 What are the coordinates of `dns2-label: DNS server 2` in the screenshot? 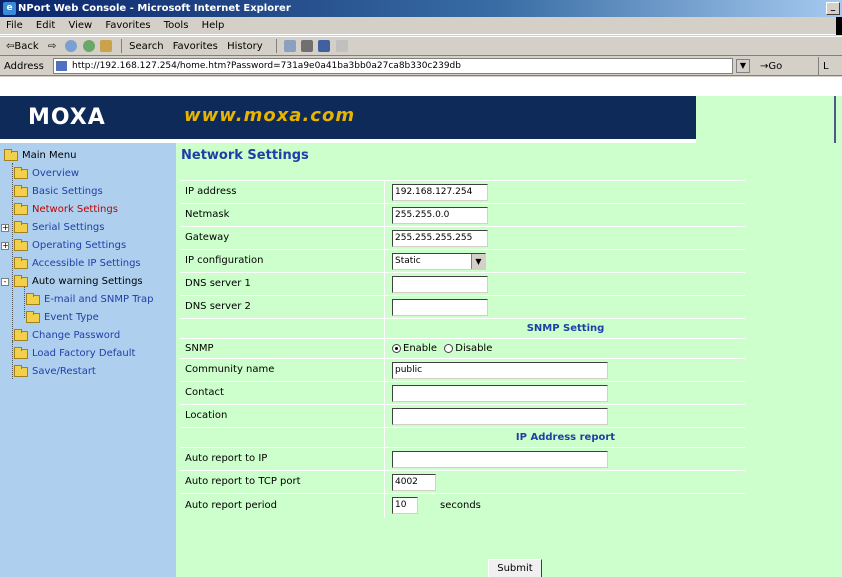 It's located at (282, 307).